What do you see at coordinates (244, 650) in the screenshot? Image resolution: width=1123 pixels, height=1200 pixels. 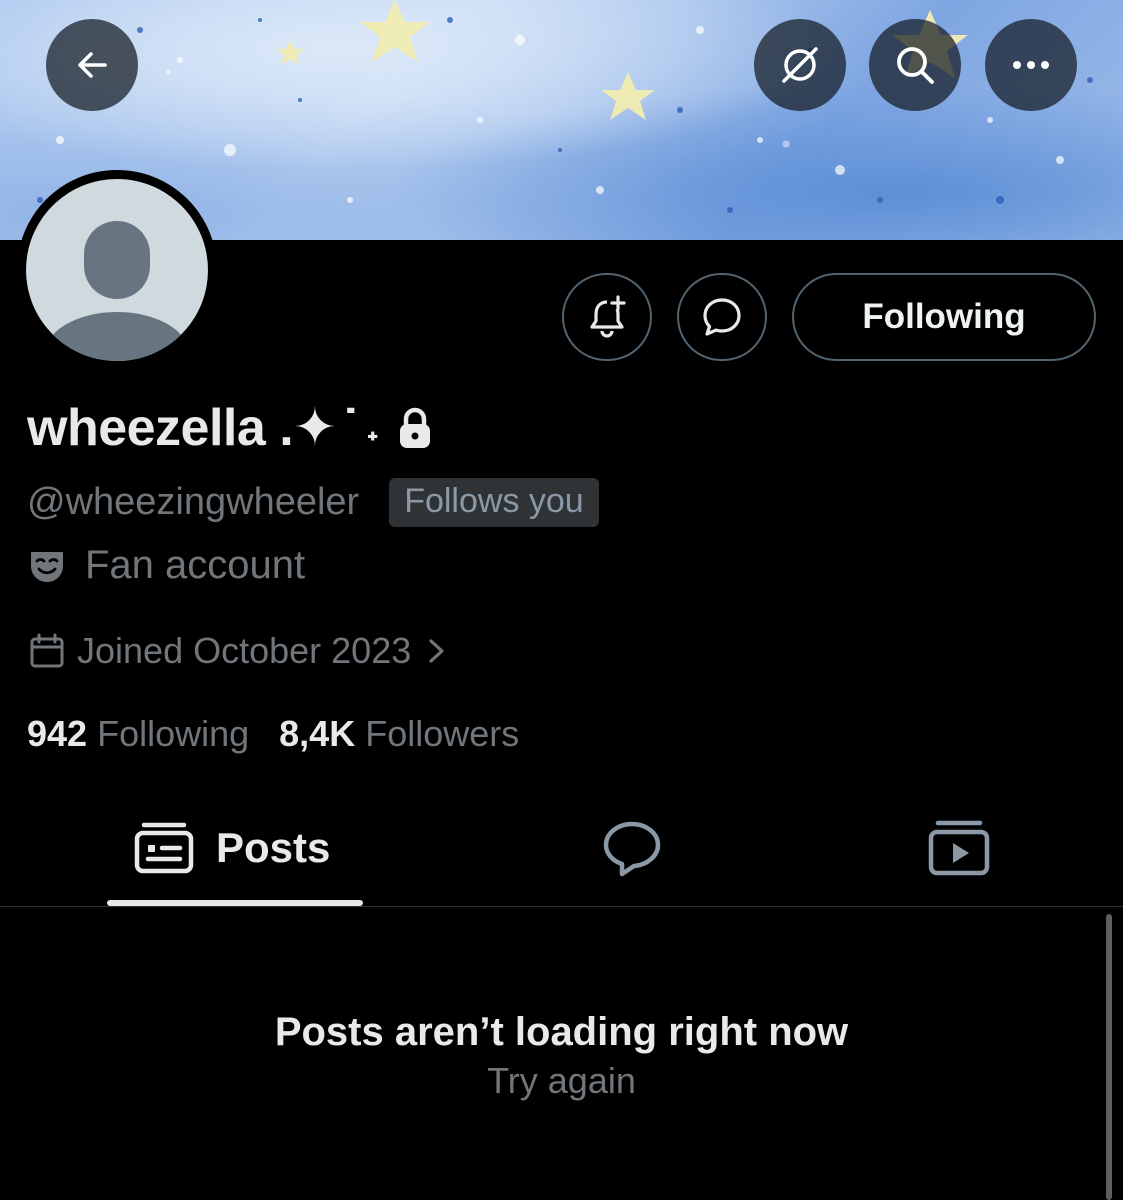 I see `joined-date: Joined October 2023` at bounding box center [244, 650].